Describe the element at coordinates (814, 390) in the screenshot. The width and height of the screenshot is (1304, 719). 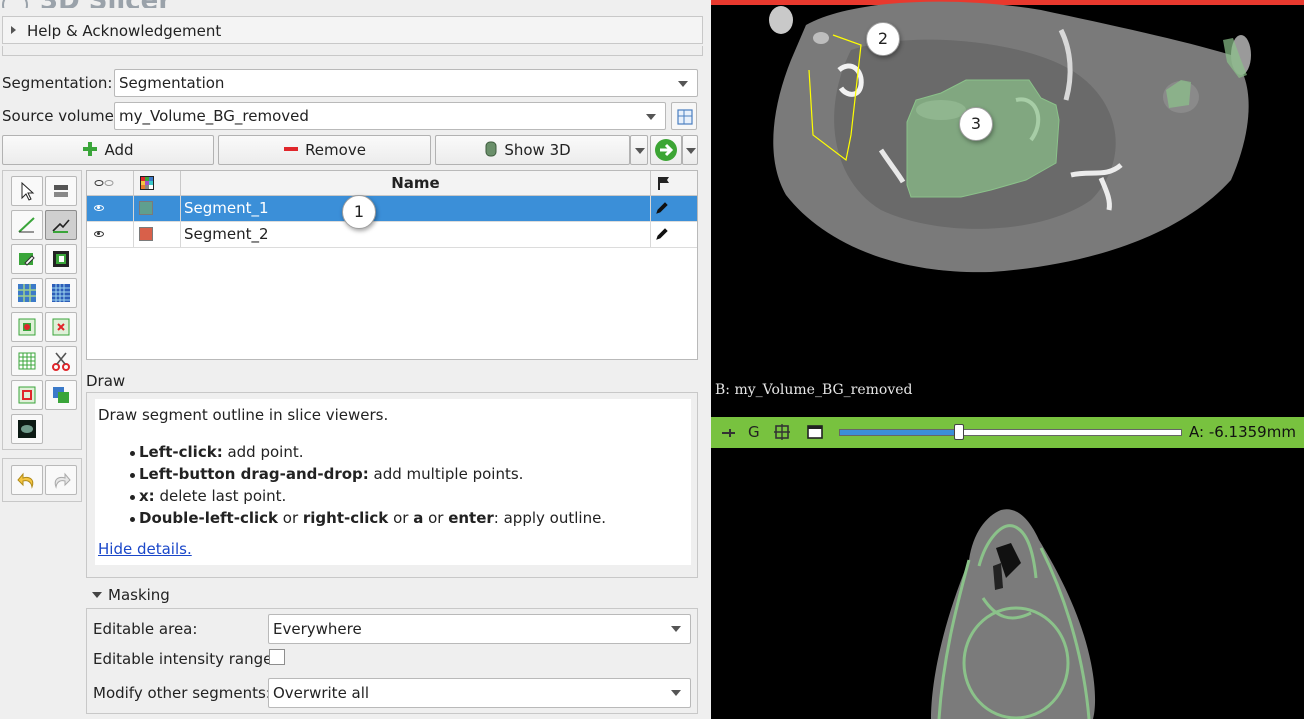
I see `volume-label: B: my_Volume_BG_removed` at that location.